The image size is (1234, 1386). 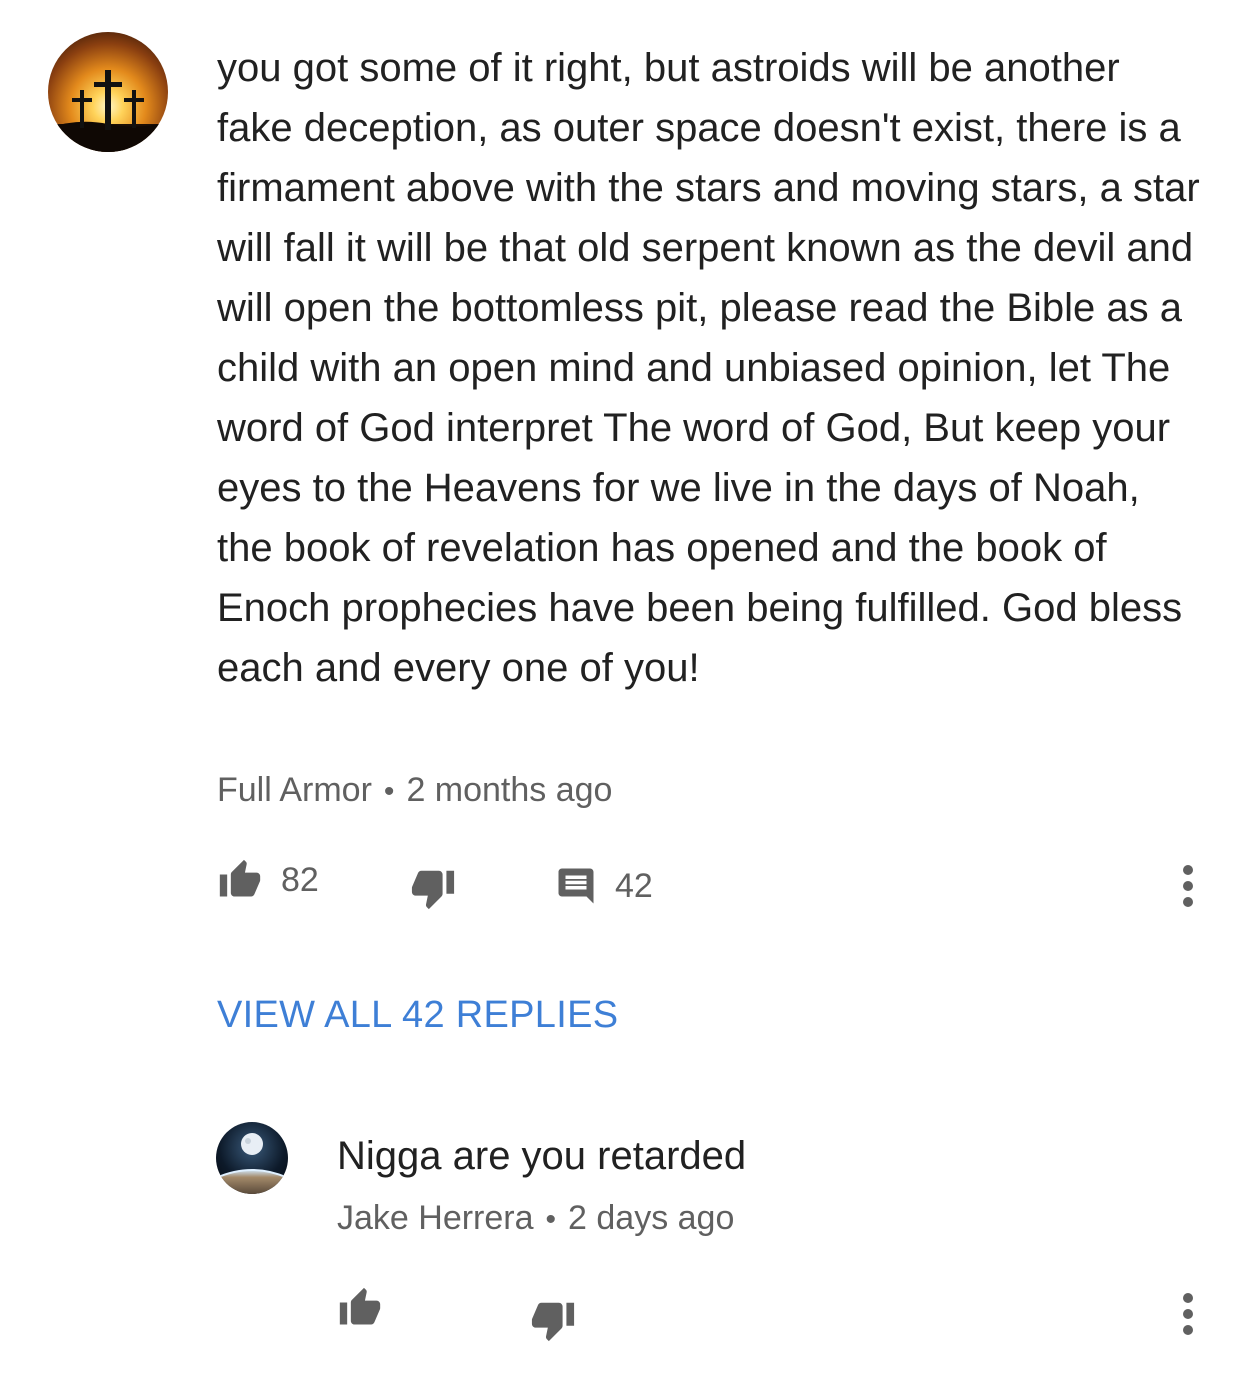 I want to click on reply-avatar, so click(x=252, y=1158).